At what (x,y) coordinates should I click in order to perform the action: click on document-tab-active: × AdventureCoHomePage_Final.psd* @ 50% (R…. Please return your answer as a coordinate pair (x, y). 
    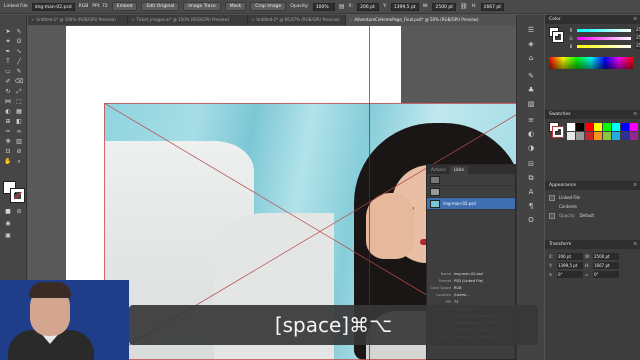
    Looking at the image, I should click on (441, 20).